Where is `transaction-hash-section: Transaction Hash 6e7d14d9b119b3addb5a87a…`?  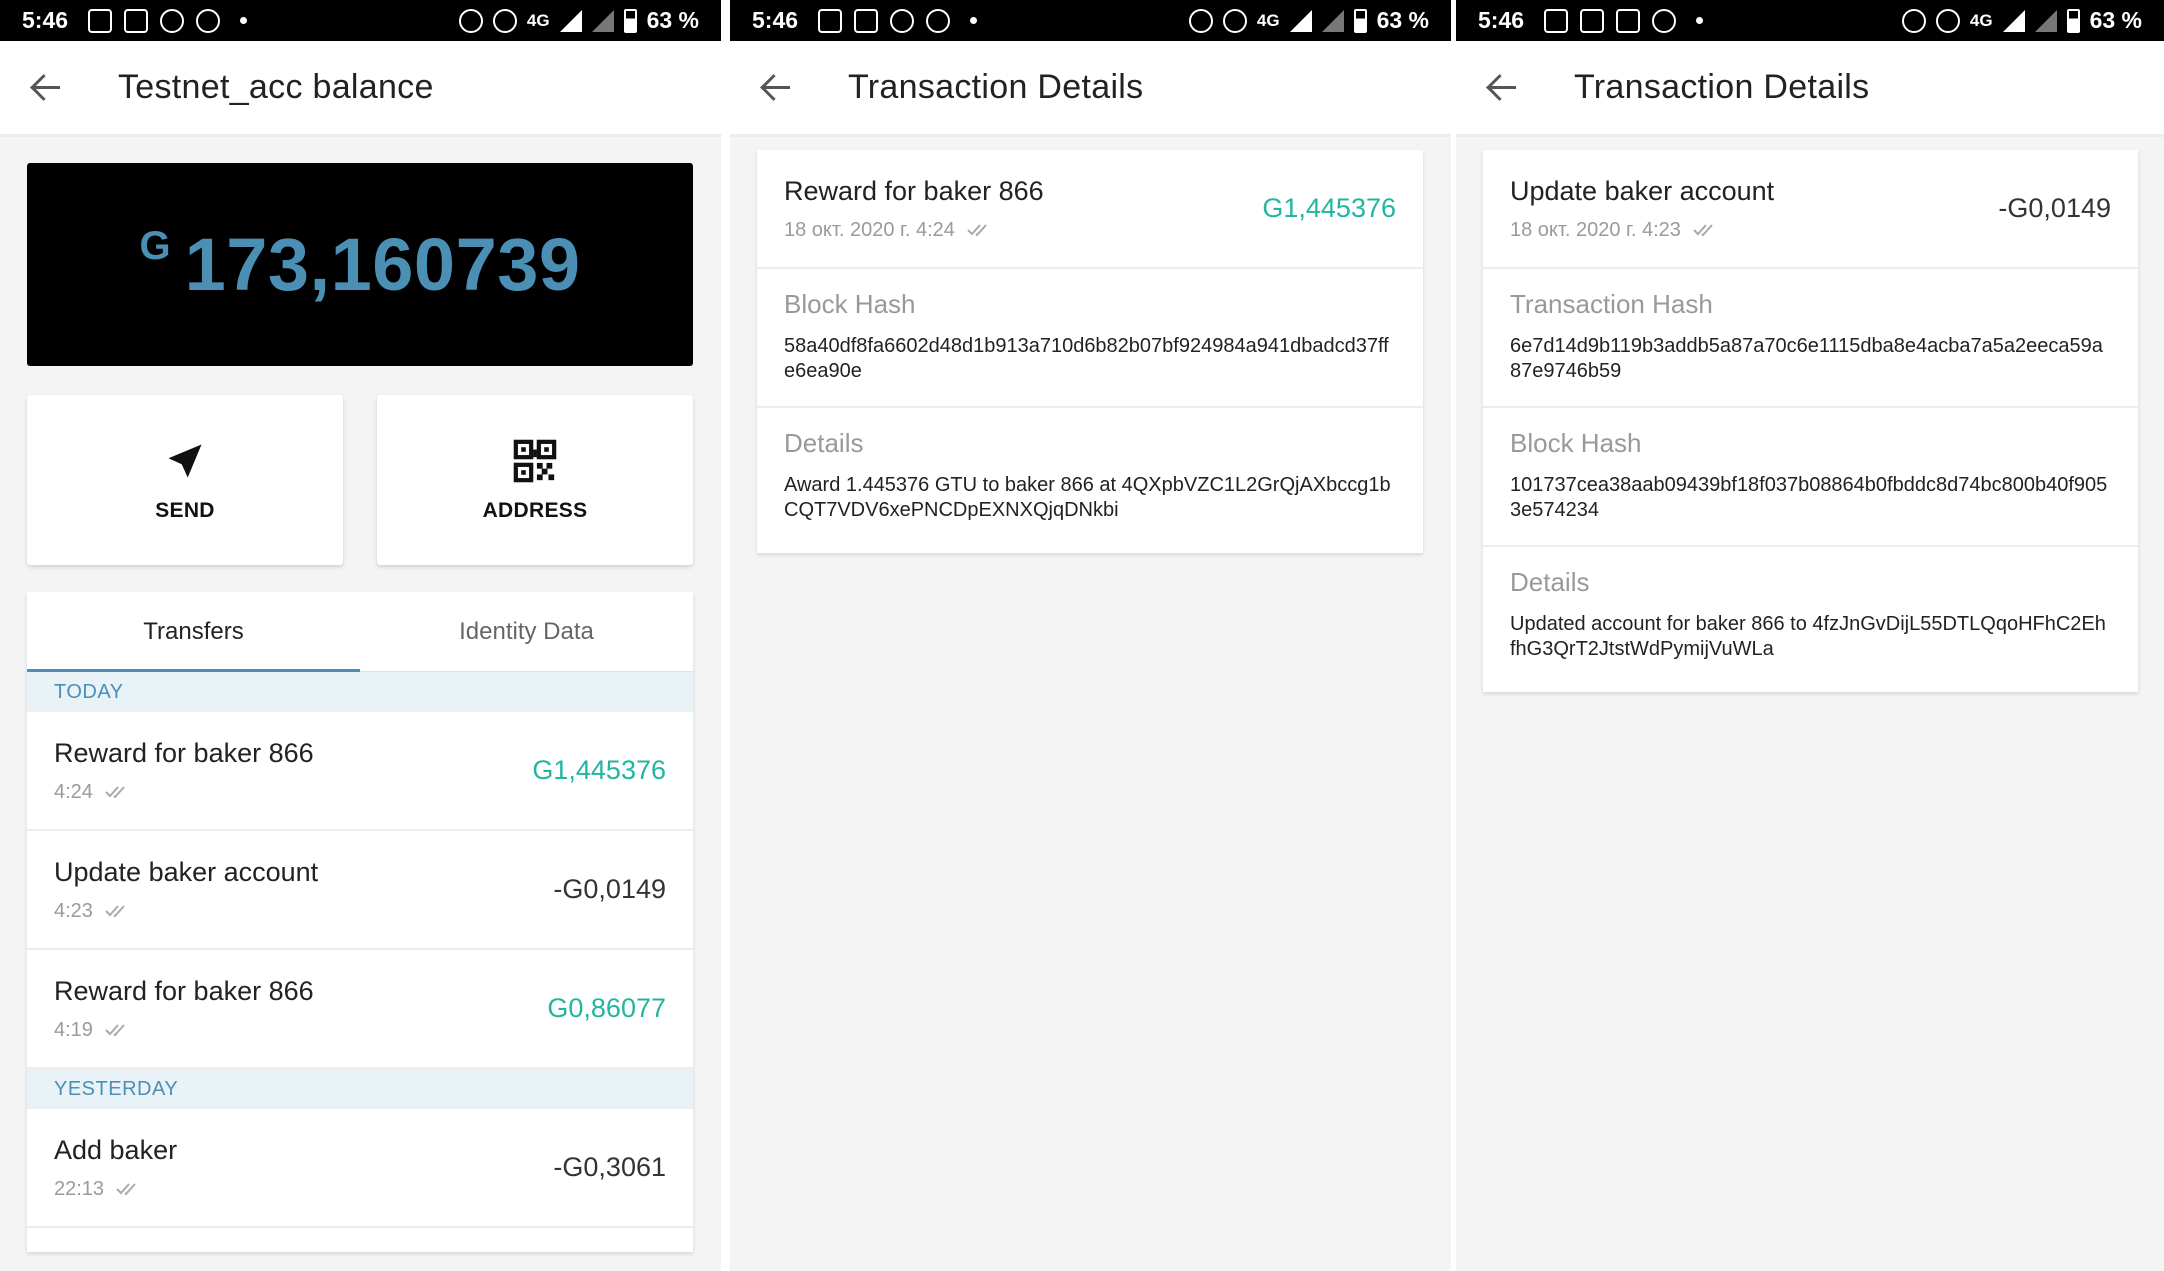
transaction-hash-section: Transaction Hash 6e7d14d9b119b3addb5a87a… is located at coordinates (1810, 338).